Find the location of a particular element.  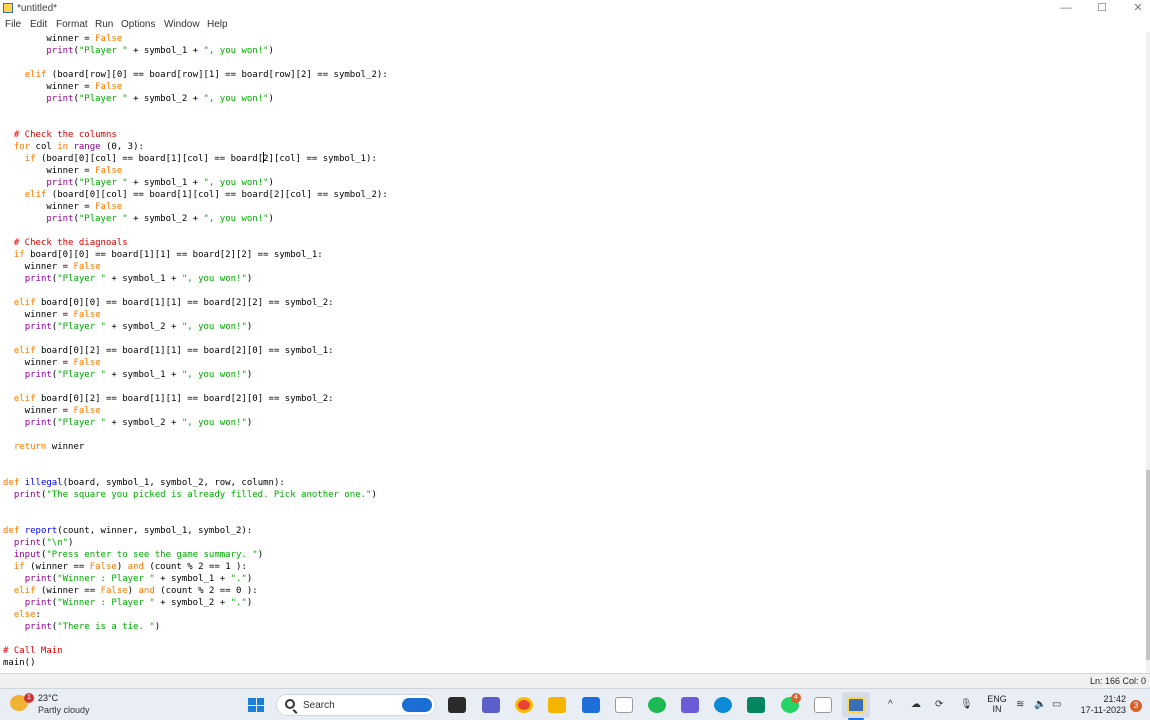

menu-file: File is located at coordinates (13, 24).